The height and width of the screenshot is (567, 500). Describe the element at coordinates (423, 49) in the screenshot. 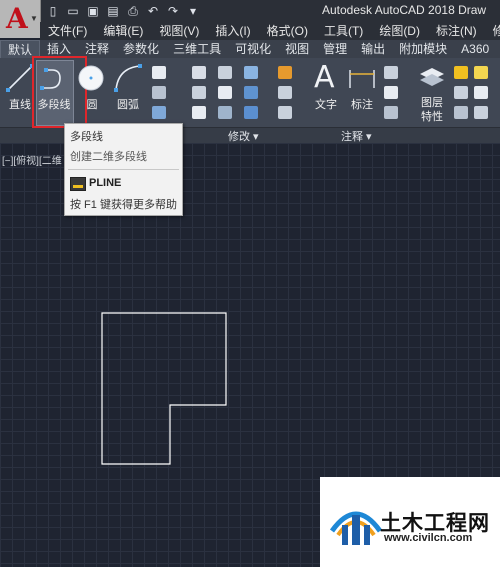

I see `tab-addins: 附加模块` at that location.